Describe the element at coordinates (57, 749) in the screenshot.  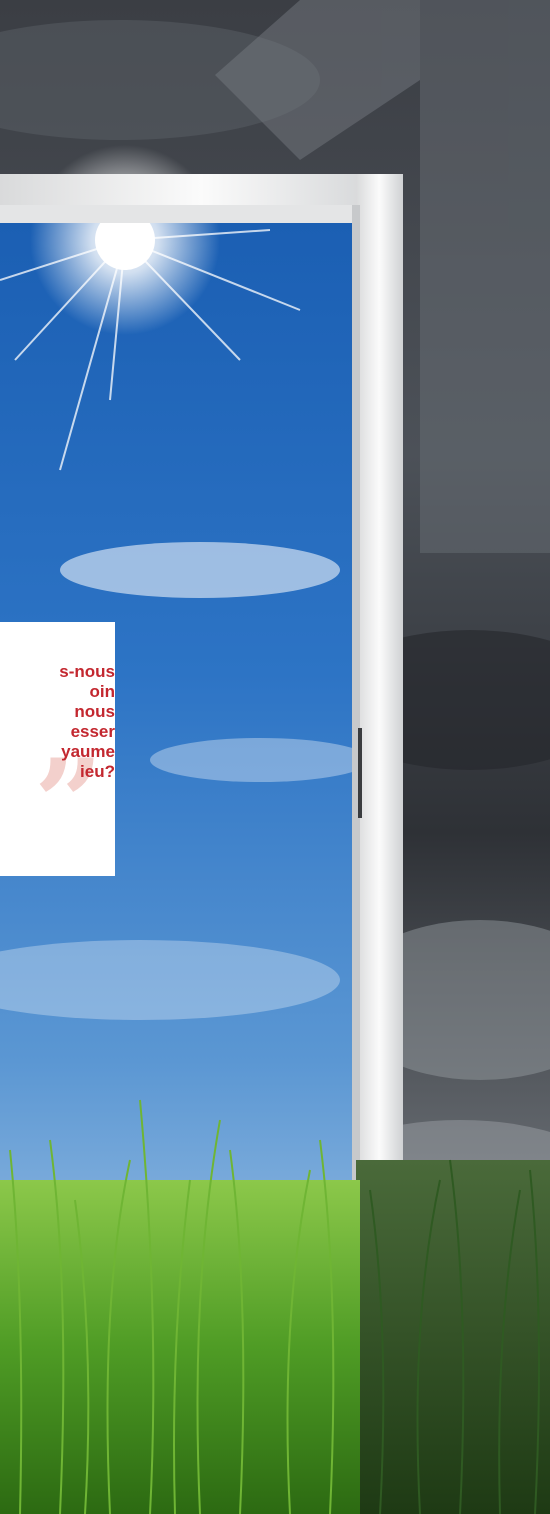
I see `quote-card: ” s-nous oin nous esser yaume ieu?` at that location.